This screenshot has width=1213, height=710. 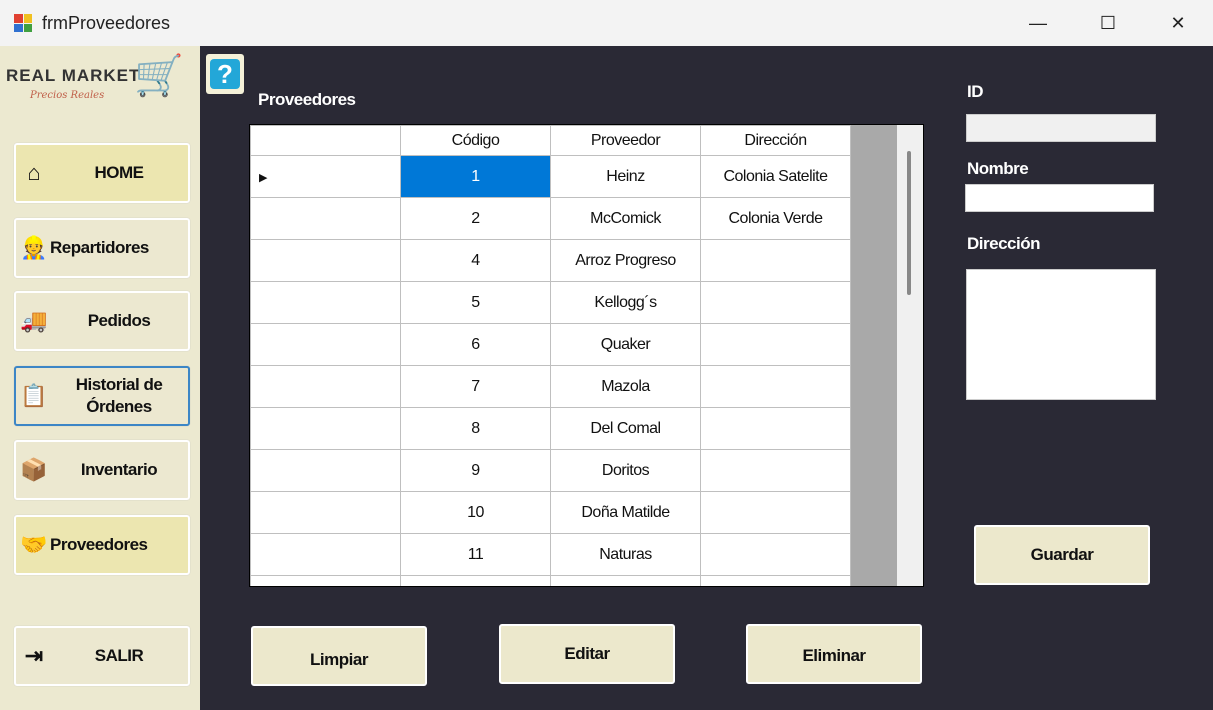 I want to click on cell-codigo, so click(x=475, y=580).